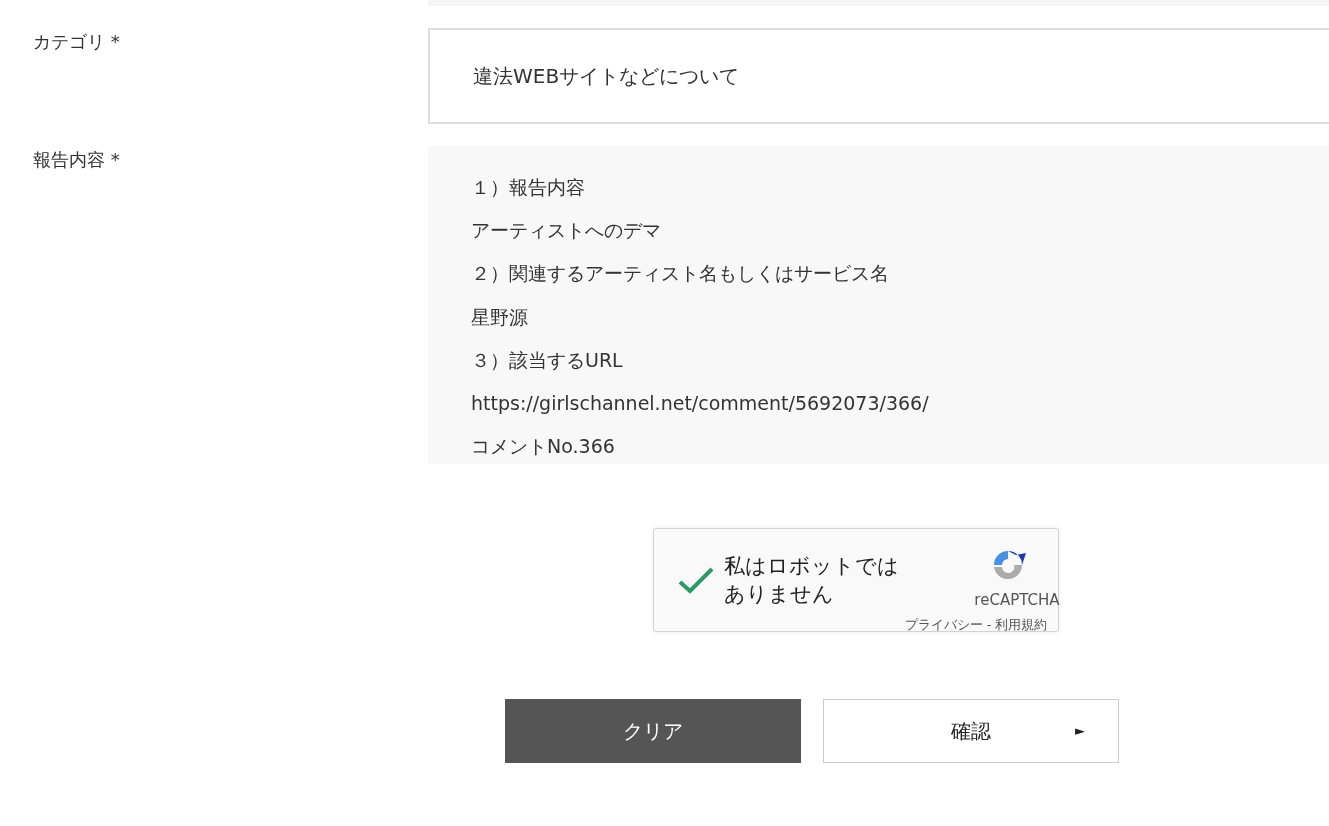 The height and width of the screenshot is (826, 1329). Describe the element at coordinates (811, 566) in the screenshot. I see `captcha-label: 私はロボットでは` at that location.